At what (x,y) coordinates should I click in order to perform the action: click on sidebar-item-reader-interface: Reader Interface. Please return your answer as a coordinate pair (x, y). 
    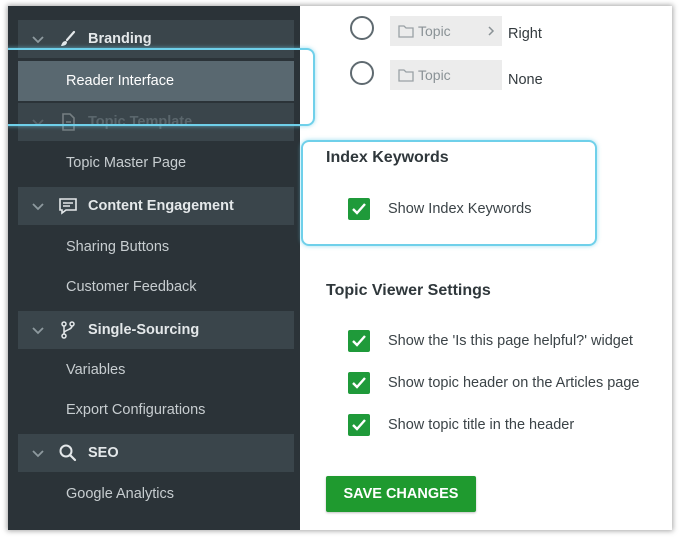
    Looking at the image, I should click on (156, 81).